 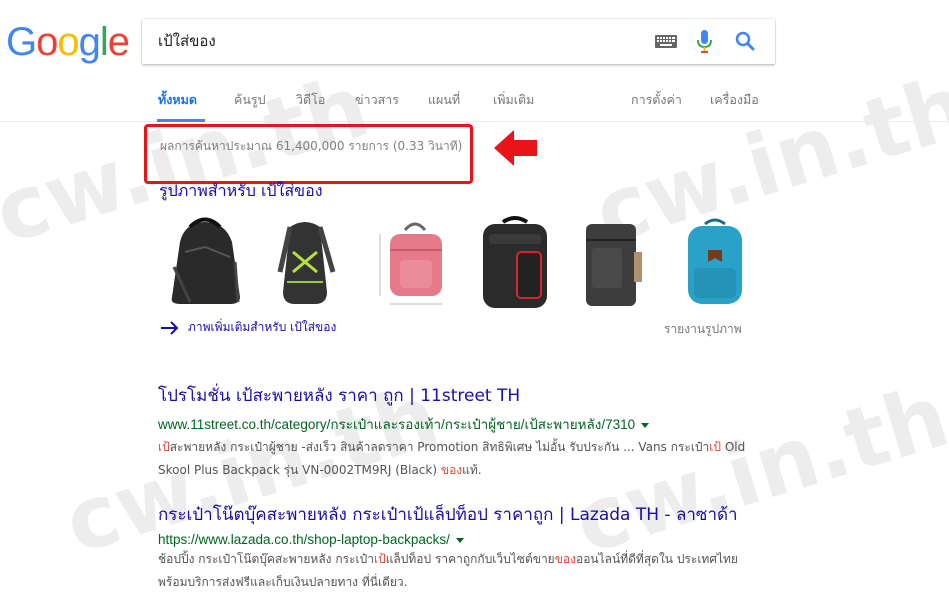 I want to click on microphone-icon, so click(x=704, y=42).